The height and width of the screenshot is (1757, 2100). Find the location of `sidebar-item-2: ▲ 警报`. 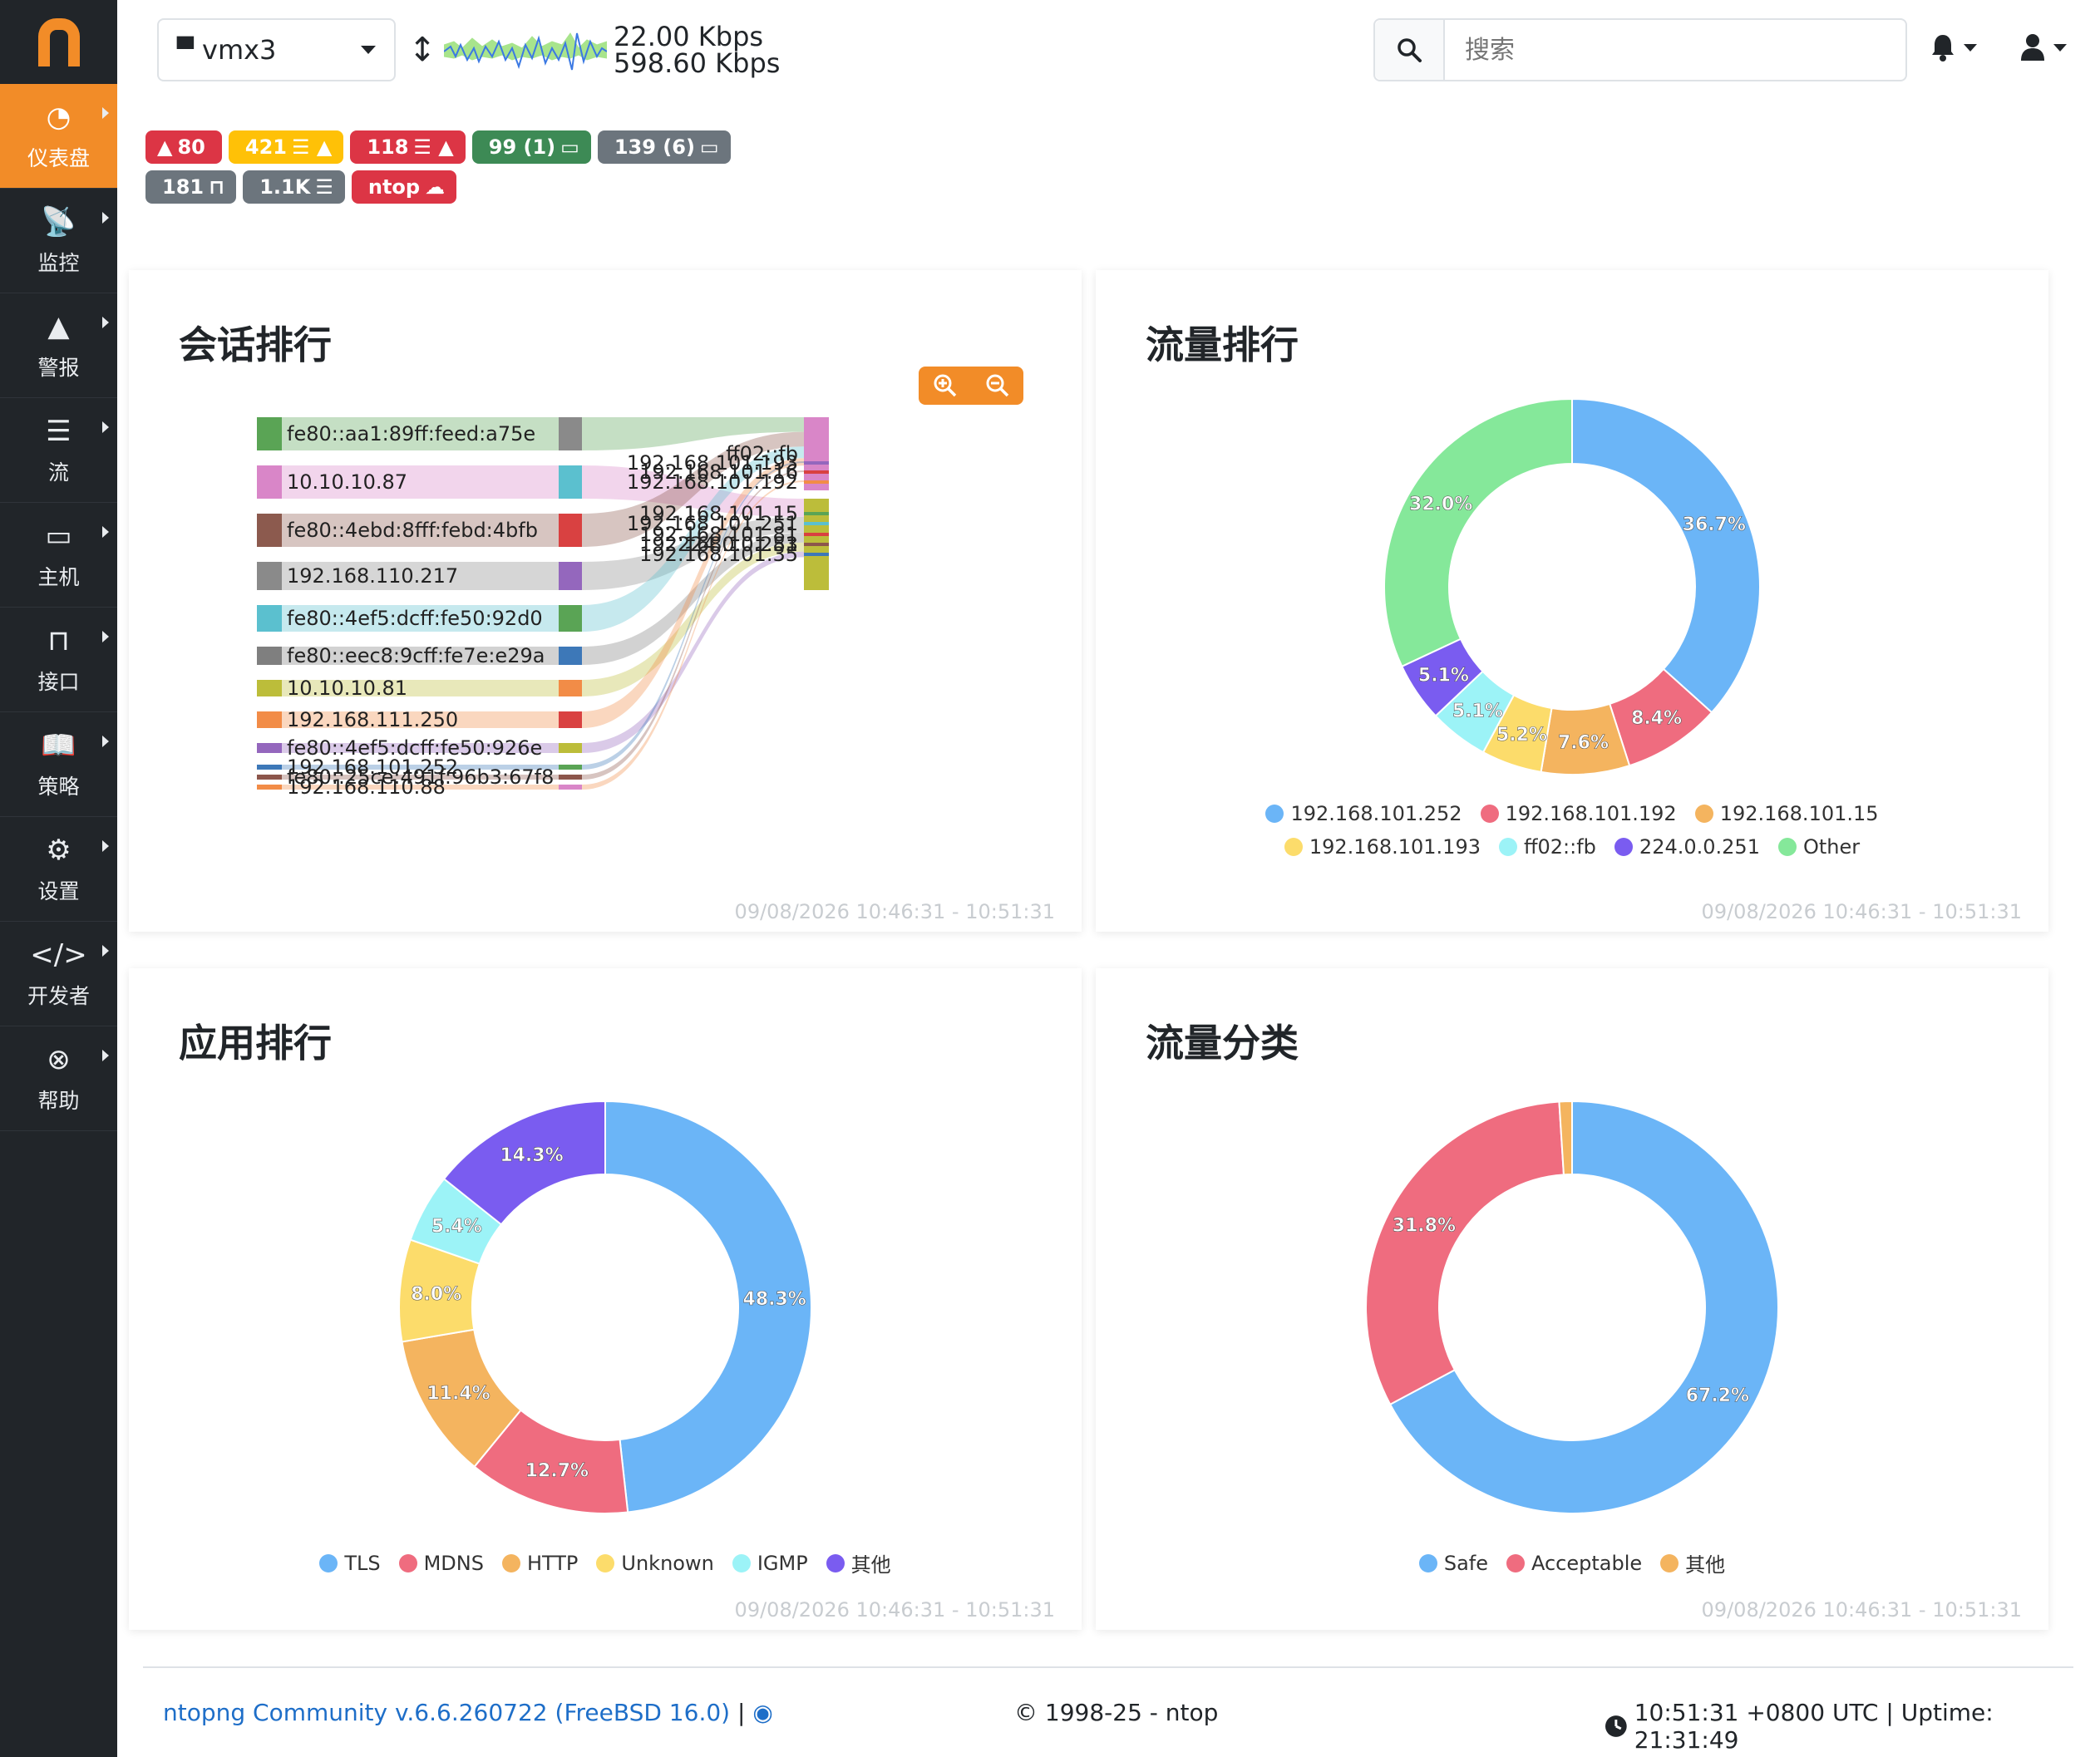

sidebar-item-2: ▲ 警报 is located at coordinates (58, 345).